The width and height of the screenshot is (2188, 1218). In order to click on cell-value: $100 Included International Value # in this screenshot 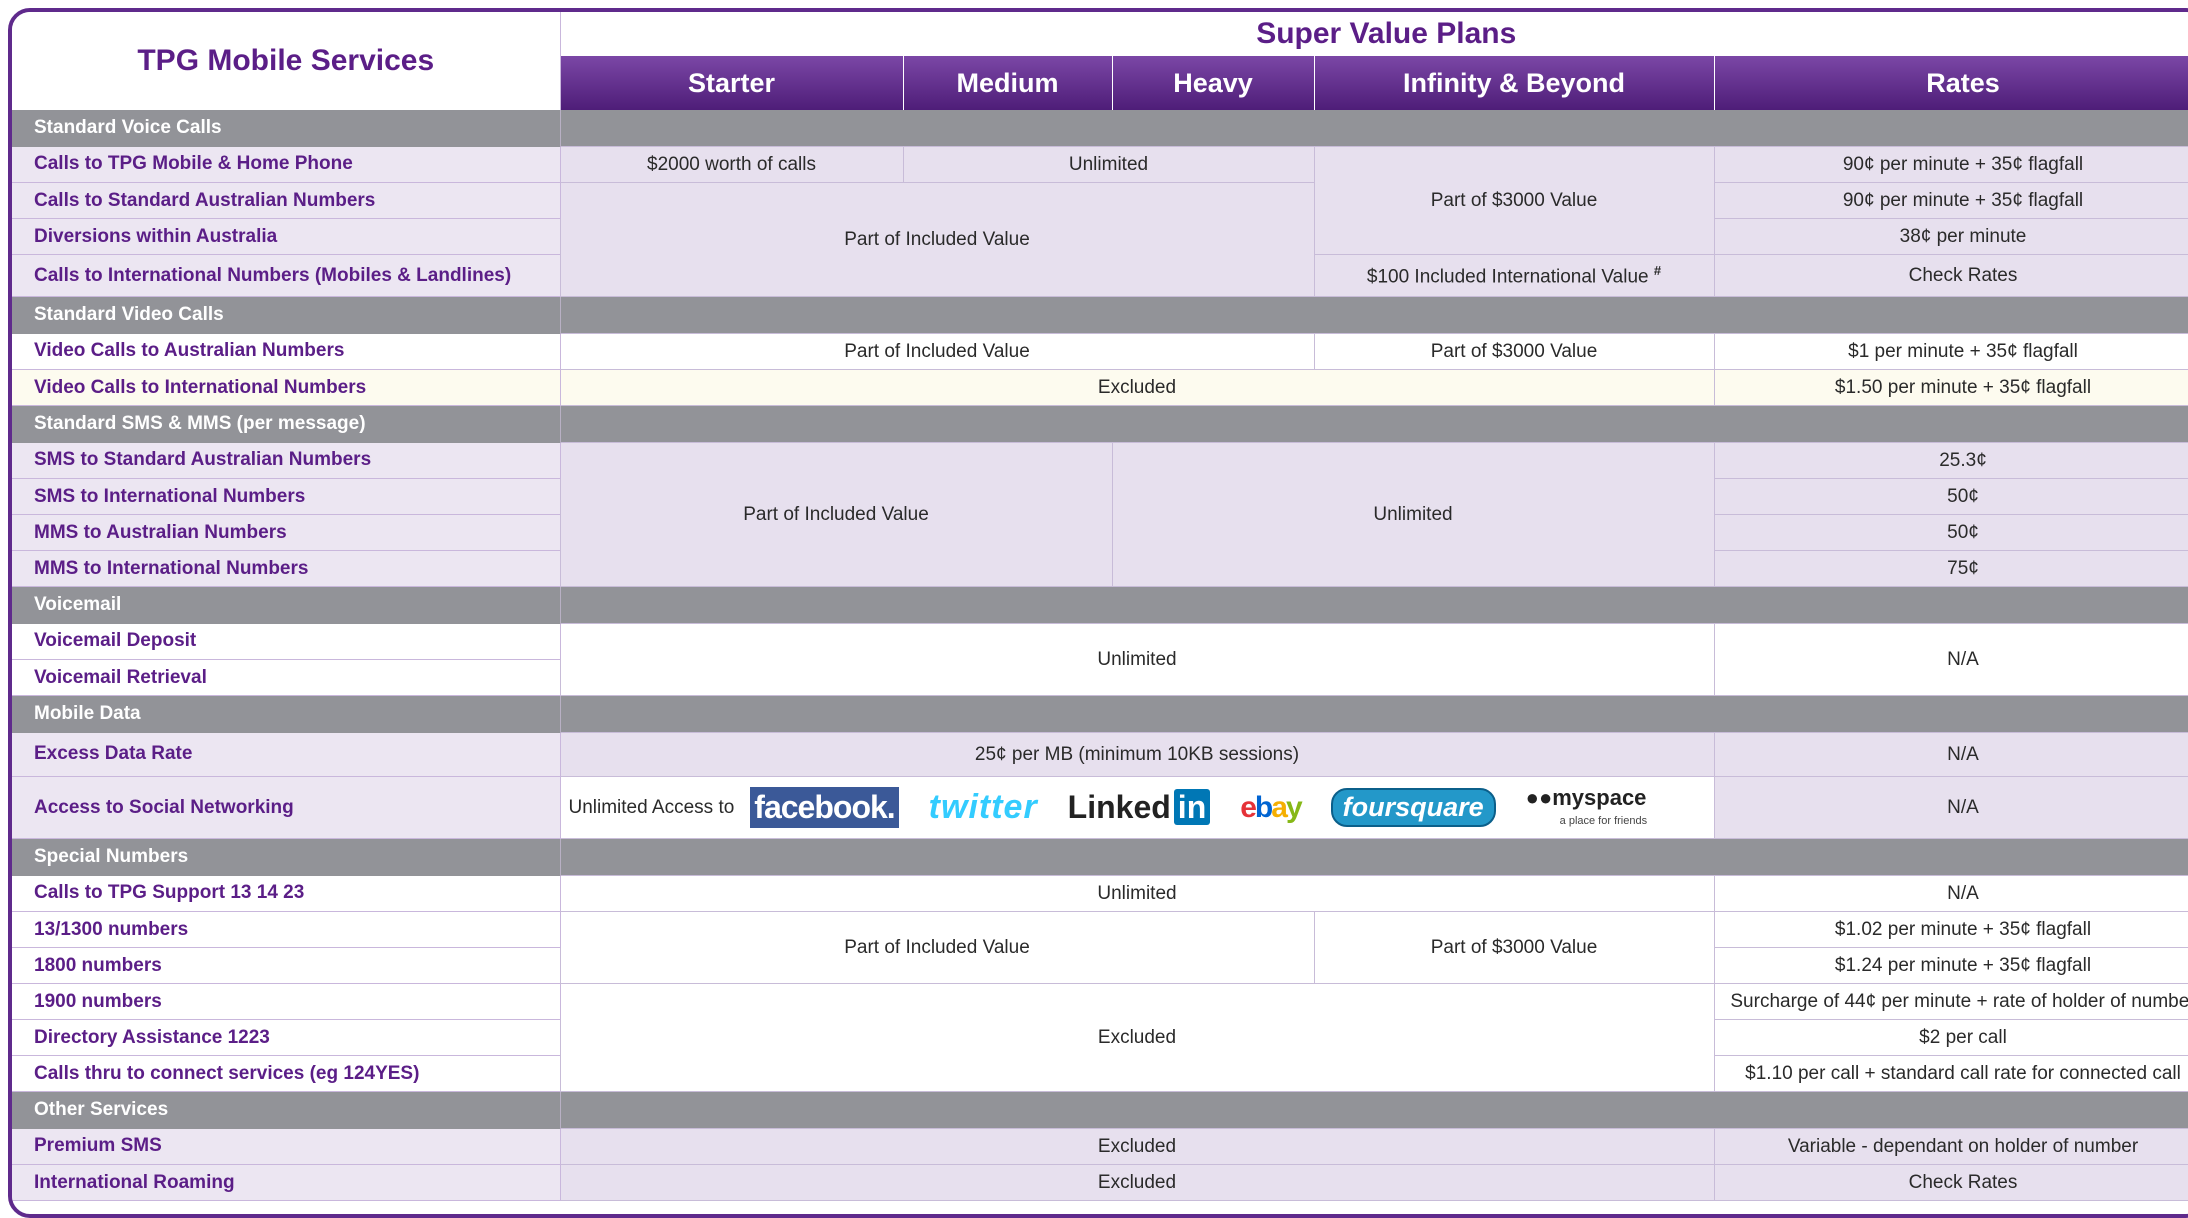, I will do `click(1514, 275)`.